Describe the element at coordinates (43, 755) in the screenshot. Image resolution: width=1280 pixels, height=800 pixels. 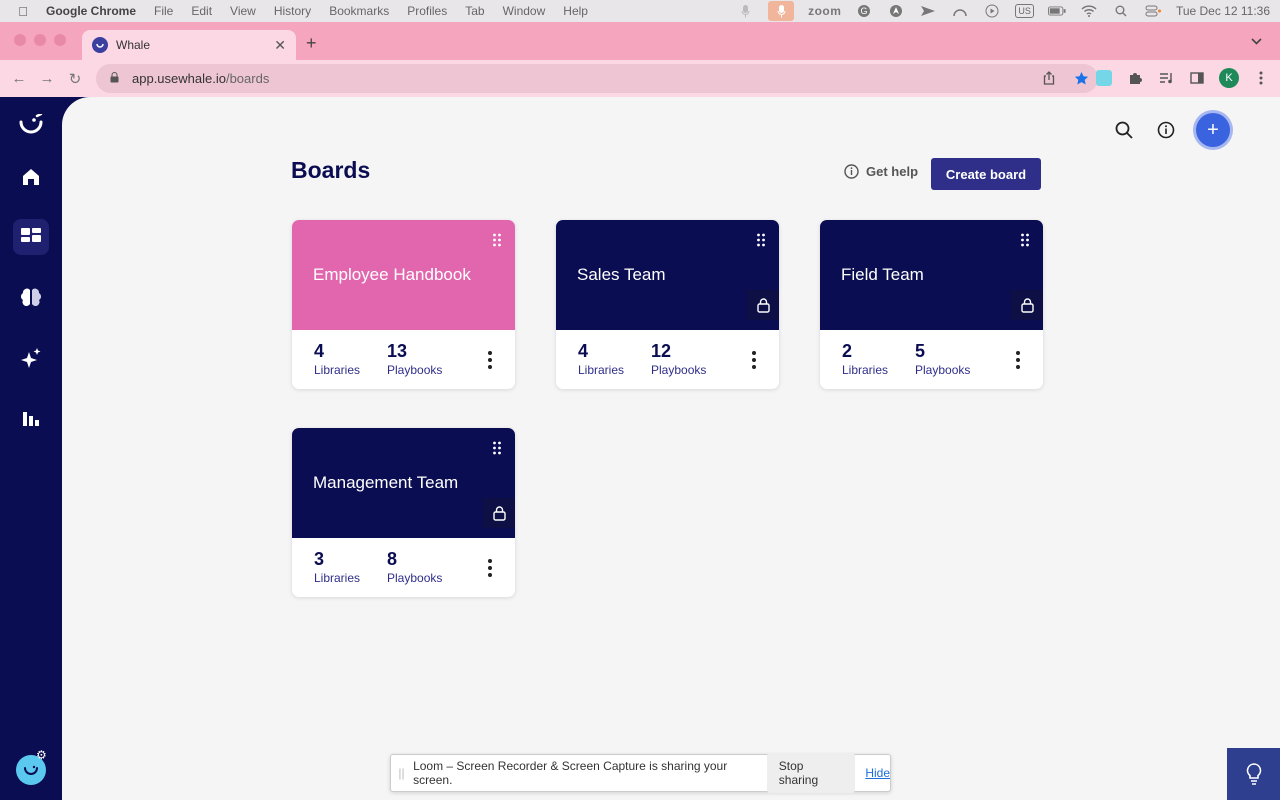
I see `settings-gear-icon: ⚙` at that location.